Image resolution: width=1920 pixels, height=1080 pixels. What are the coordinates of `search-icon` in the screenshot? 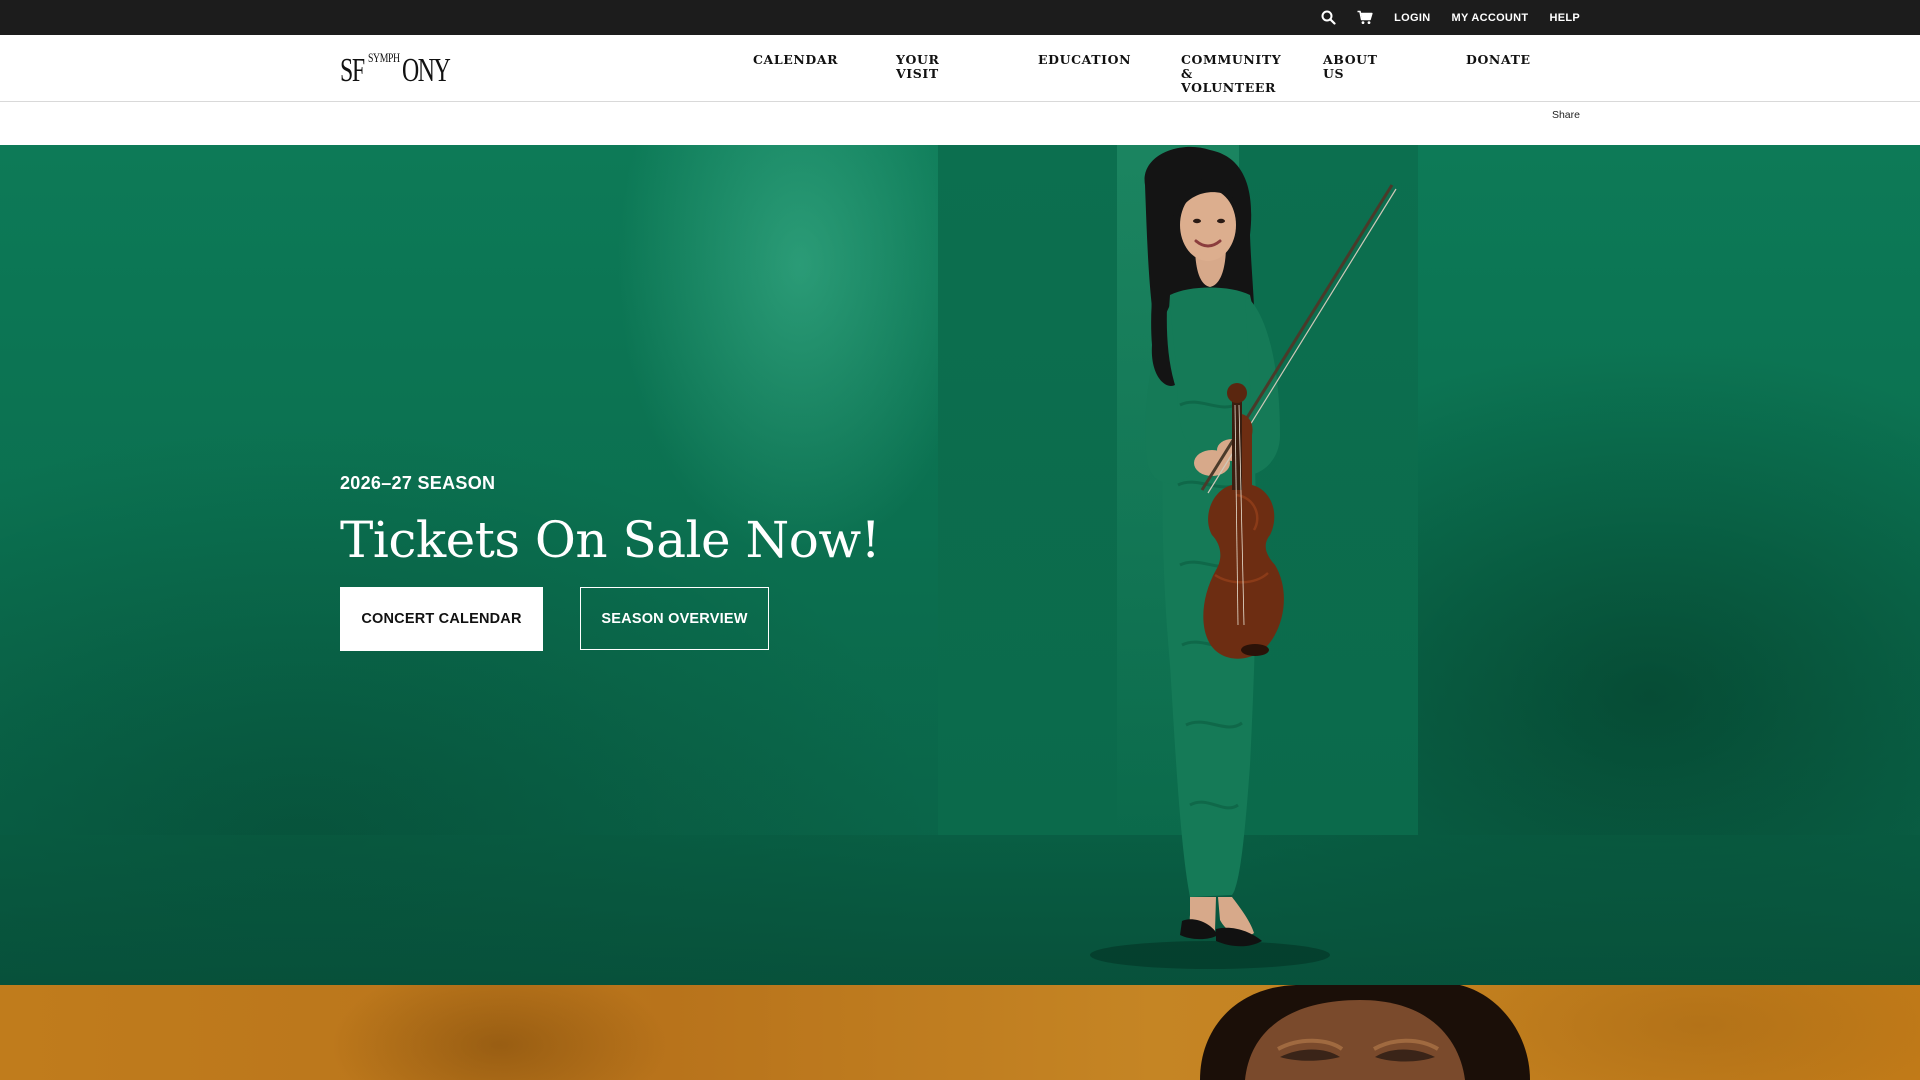 It's located at (1328, 17).